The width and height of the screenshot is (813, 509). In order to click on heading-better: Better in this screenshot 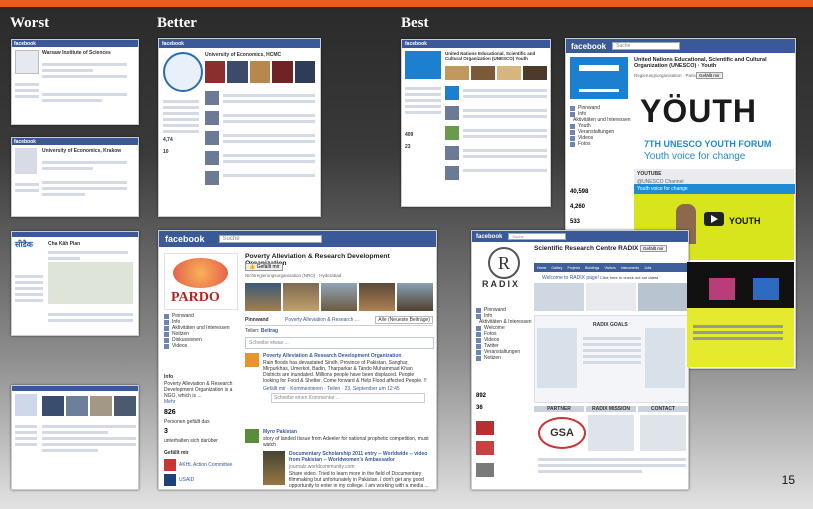, I will do `click(177, 23)`.